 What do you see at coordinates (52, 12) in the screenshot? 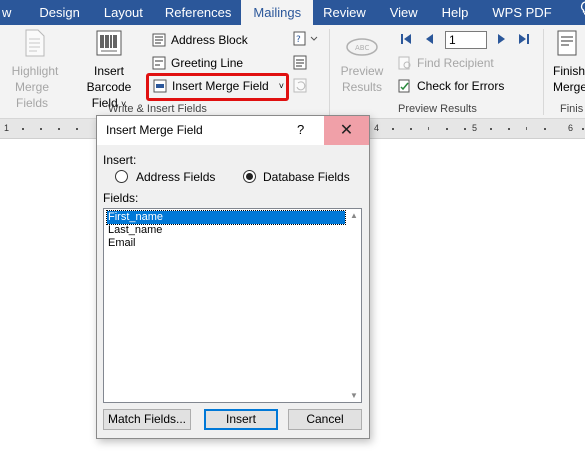
I see `tab-design: Design` at bounding box center [52, 12].